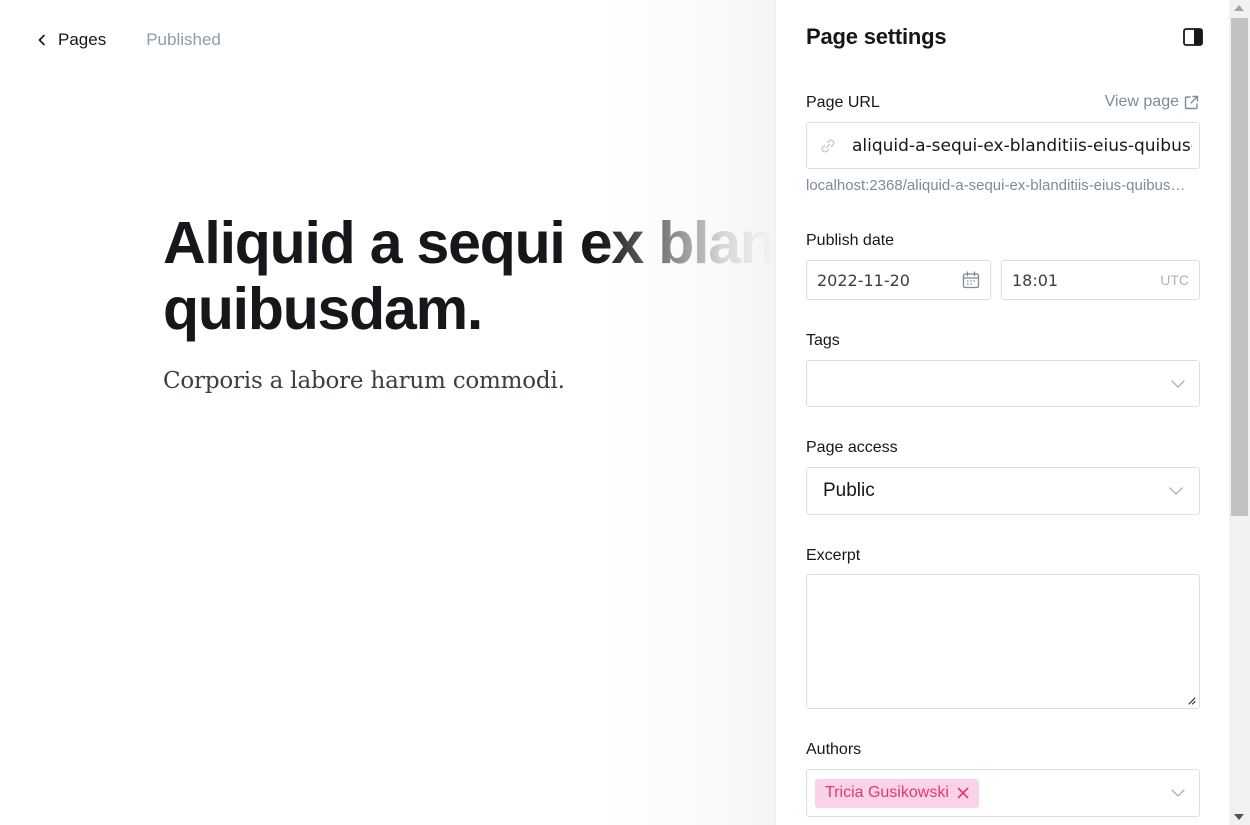  I want to click on authors-label: Authors, so click(834, 749).